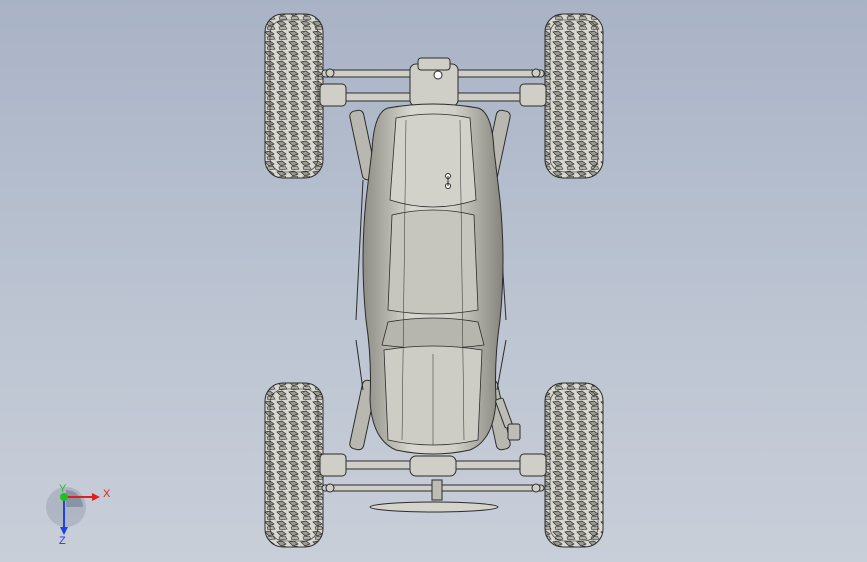 This screenshot has width=867, height=562. I want to click on front-axle, so click(433, 82).